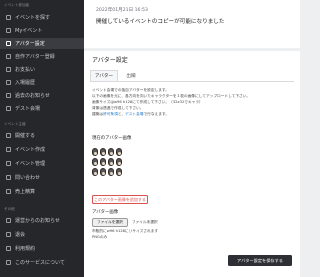  I want to click on notice-timestamp: 2022年01月21日 16:53, so click(122, 10).